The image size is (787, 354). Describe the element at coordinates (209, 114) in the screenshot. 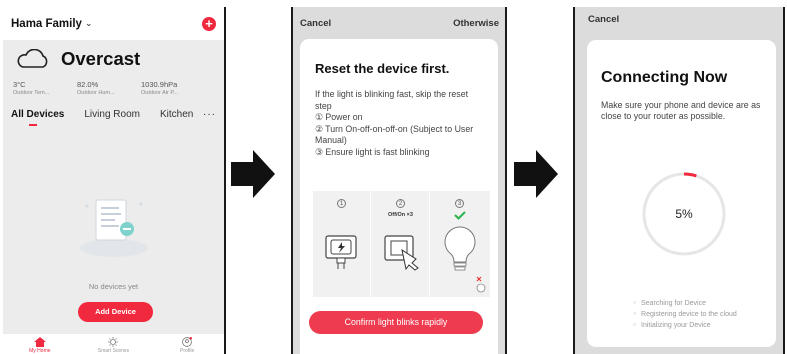

I see `more-icon: ···` at that location.